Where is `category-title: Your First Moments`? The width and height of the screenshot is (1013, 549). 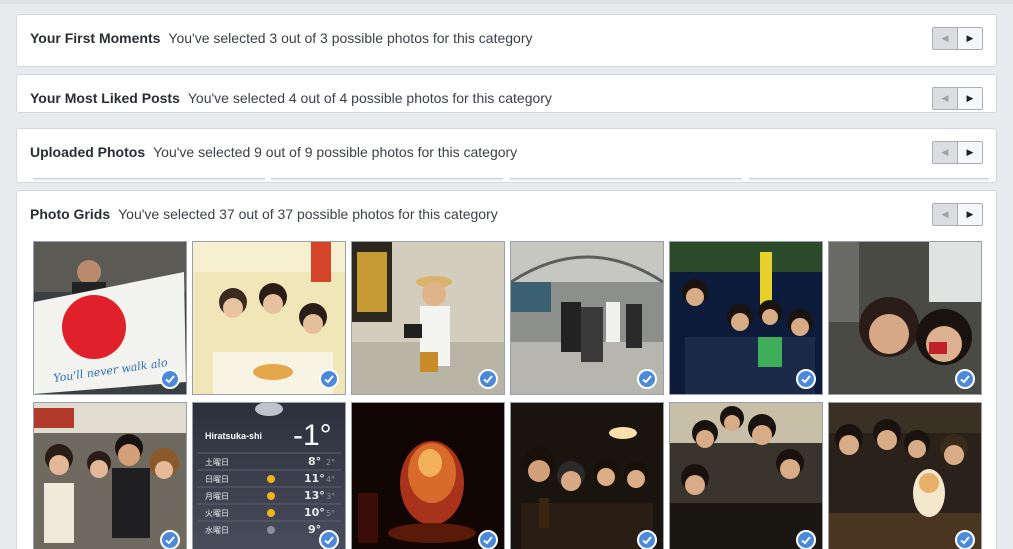
category-title: Your First Moments is located at coordinates (95, 38).